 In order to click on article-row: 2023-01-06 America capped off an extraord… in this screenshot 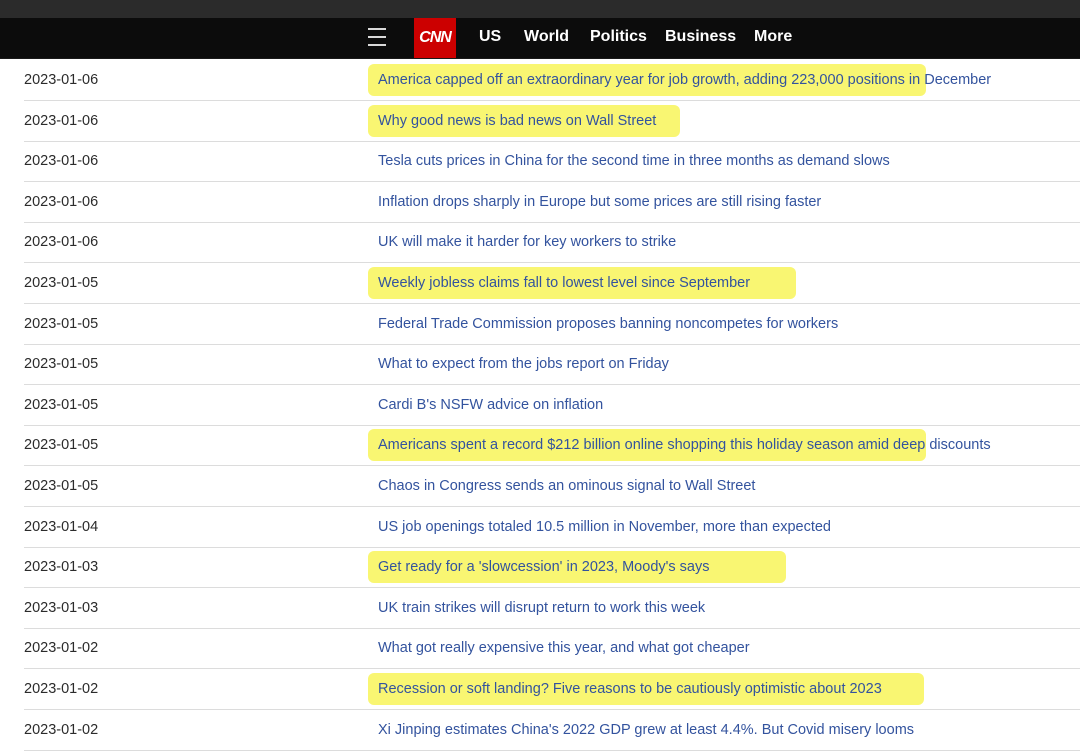, I will do `click(552, 80)`.